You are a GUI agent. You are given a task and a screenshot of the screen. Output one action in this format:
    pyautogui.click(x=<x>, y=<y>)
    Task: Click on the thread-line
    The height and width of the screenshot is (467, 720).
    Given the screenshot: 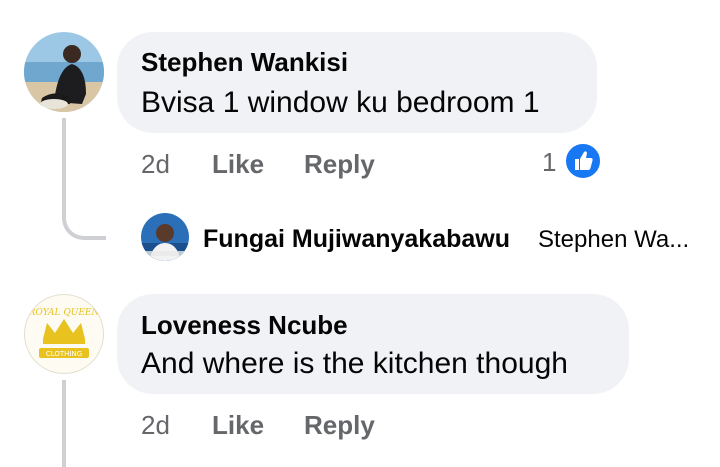 What is the action you would take?
    pyautogui.click(x=64, y=423)
    